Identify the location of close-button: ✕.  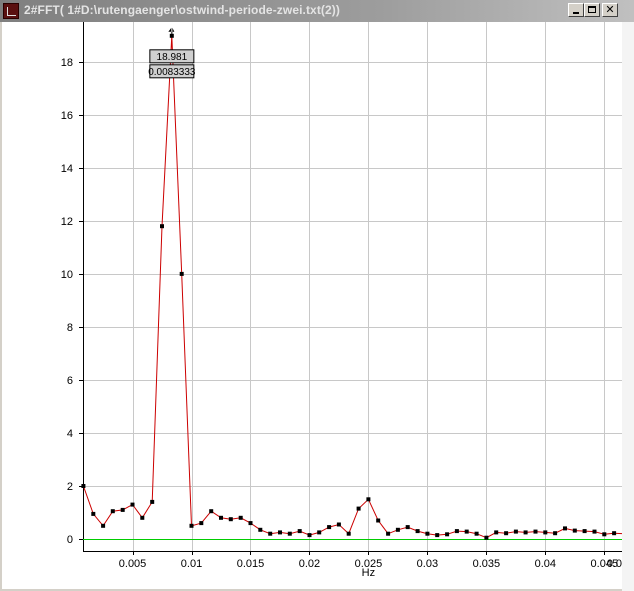
(610, 10).